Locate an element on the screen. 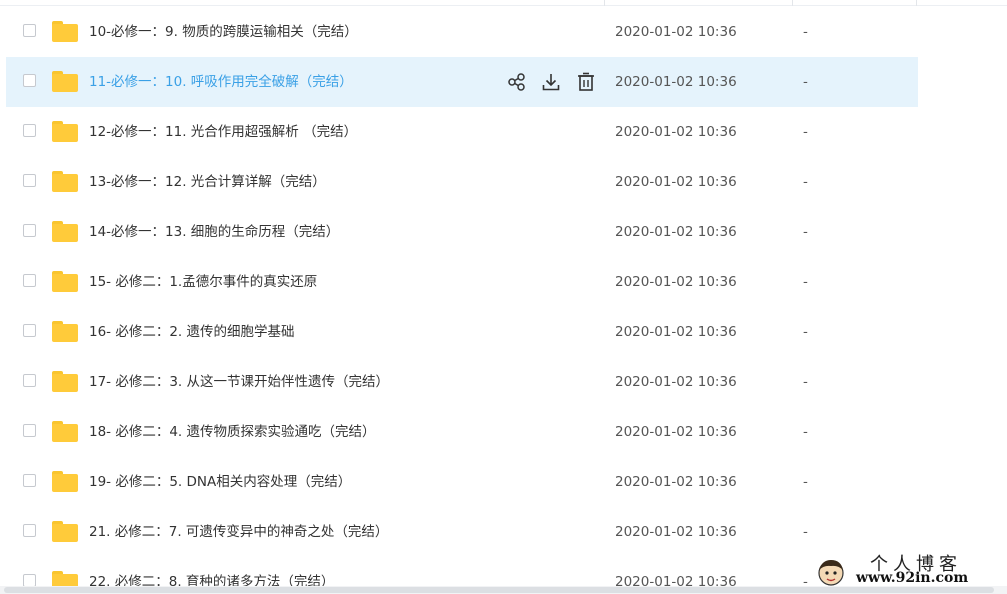 This screenshot has height=594, width=1007. file-name: 21. 必修二：7. 可遗传变异中的神奇之处（完结） is located at coordinates (238, 532).